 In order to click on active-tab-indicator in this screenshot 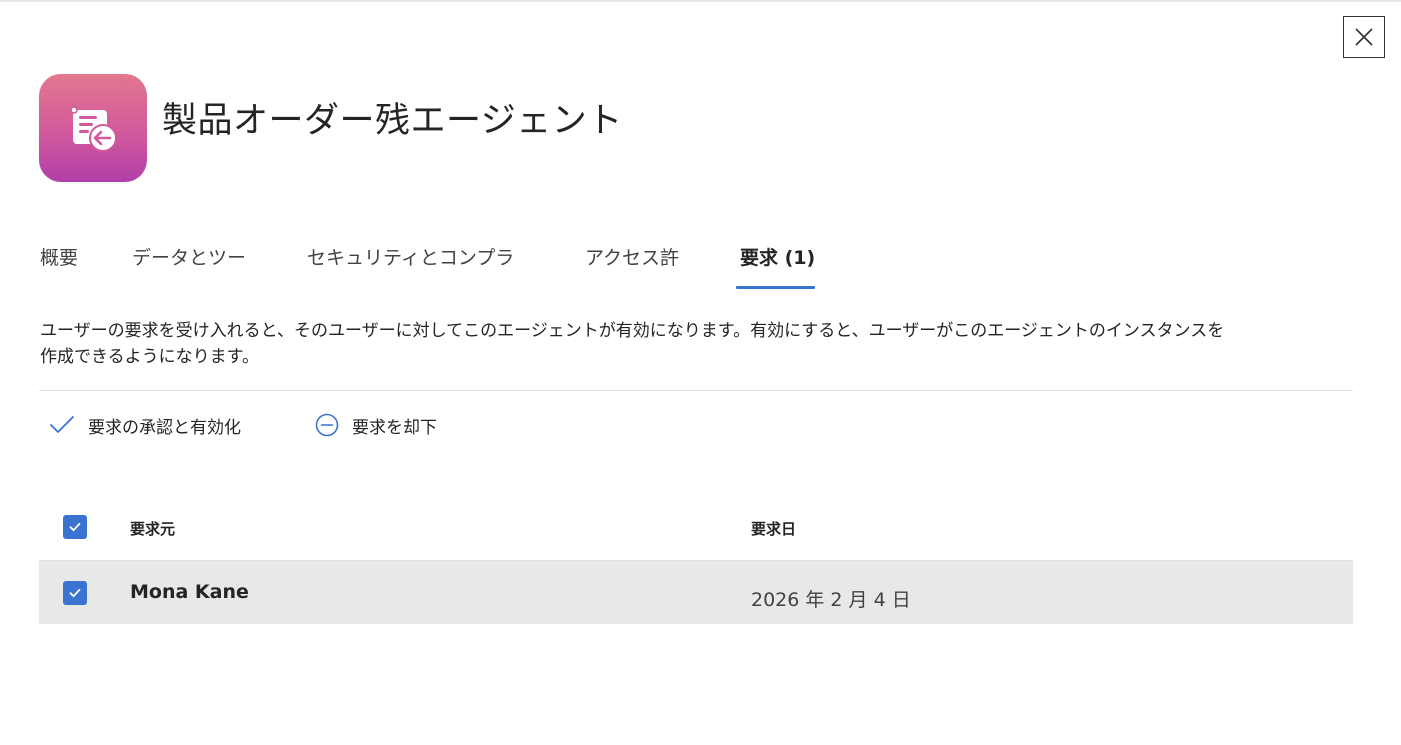, I will do `click(775, 287)`.